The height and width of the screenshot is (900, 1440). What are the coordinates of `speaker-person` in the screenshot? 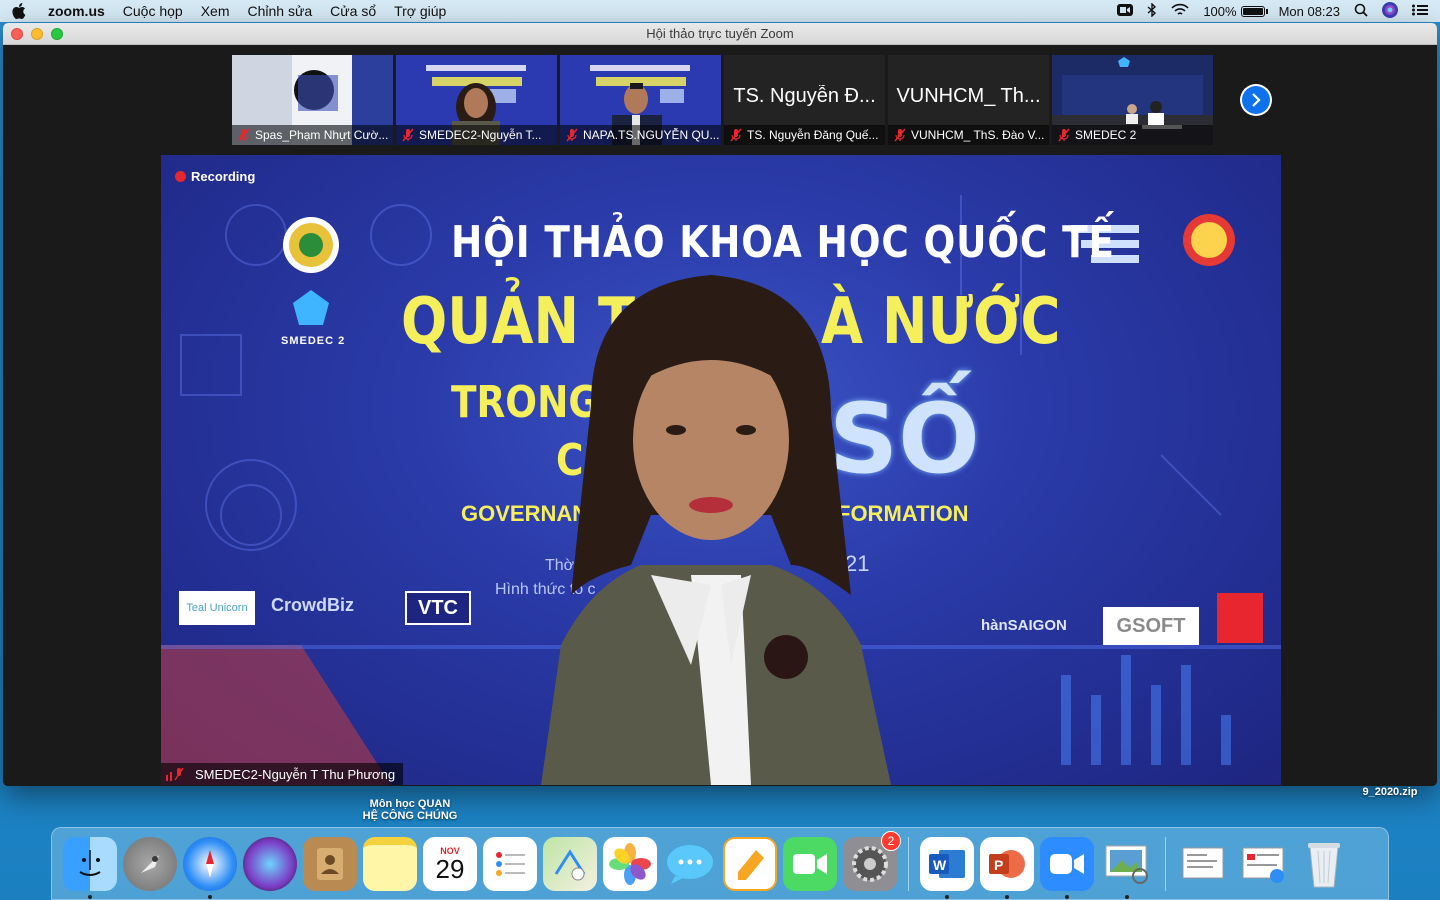 It's located at (716, 530).